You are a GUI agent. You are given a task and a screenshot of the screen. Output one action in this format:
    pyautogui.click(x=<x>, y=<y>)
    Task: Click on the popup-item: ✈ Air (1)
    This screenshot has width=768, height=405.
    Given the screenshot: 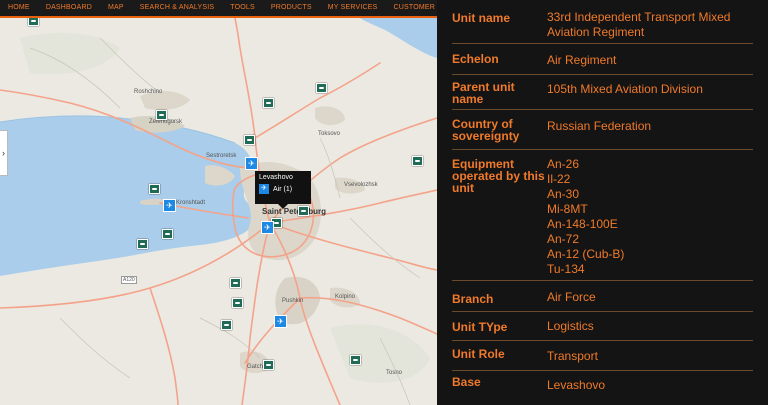 What is the action you would take?
    pyautogui.click(x=283, y=189)
    